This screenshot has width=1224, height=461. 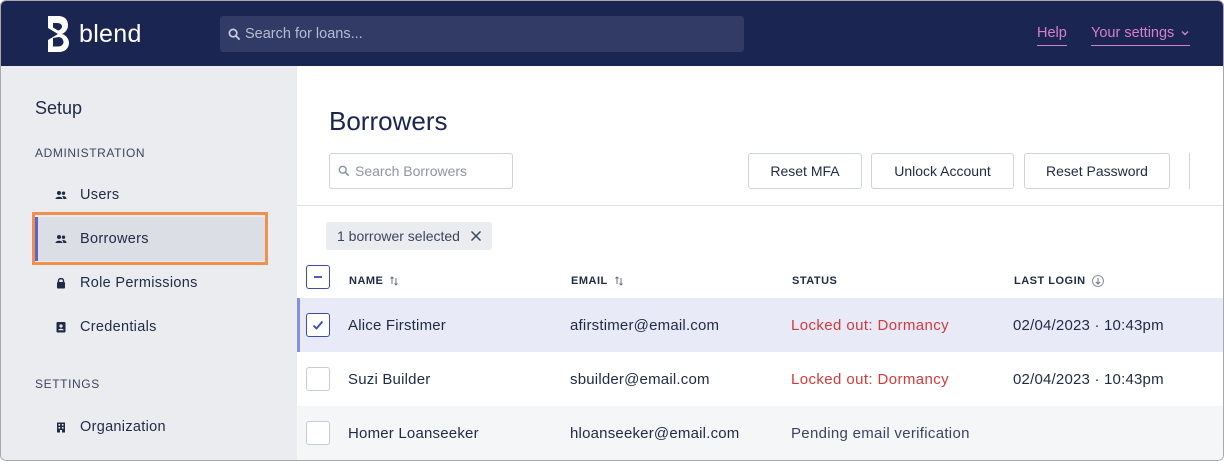 What do you see at coordinates (805, 171) in the screenshot?
I see `reset-mfa-button: Reset MFA` at bounding box center [805, 171].